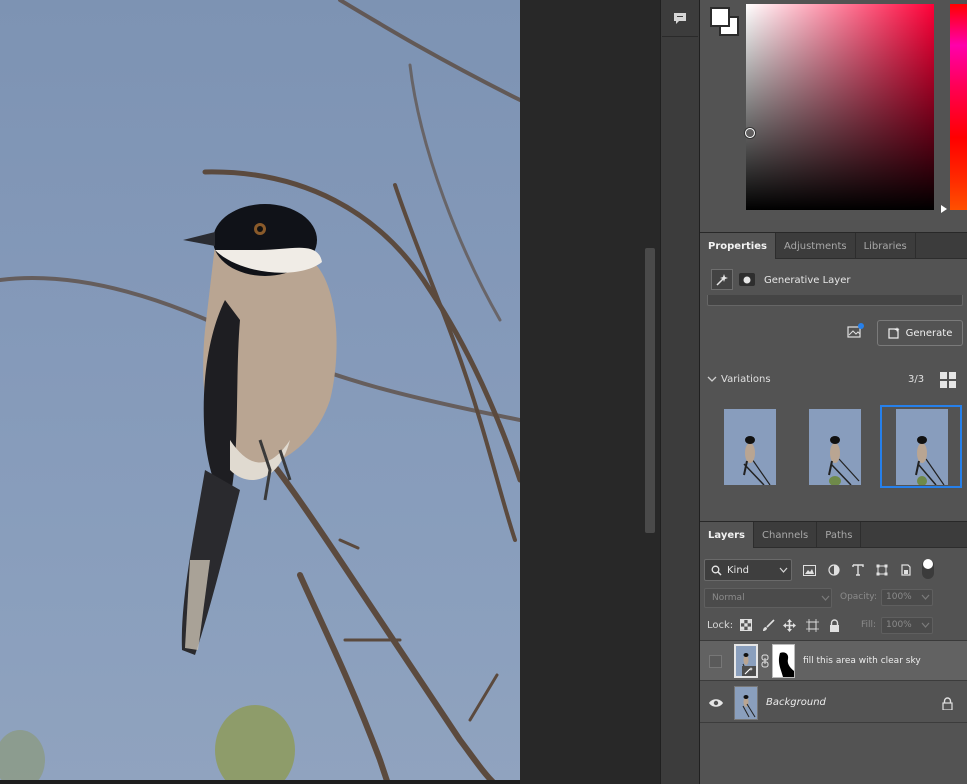 The image size is (967, 784). What do you see at coordinates (715, 661) in the screenshot?
I see `layer-visibility-toggle` at bounding box center [715, 661].